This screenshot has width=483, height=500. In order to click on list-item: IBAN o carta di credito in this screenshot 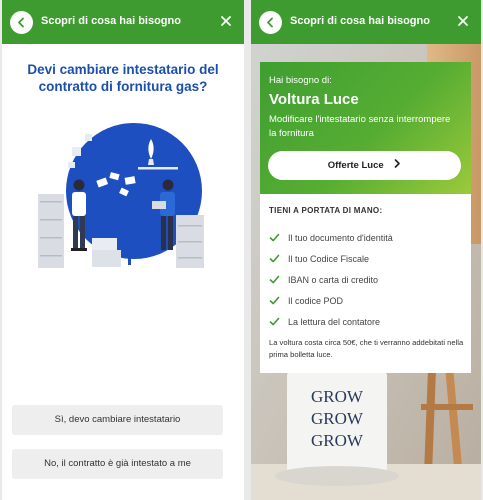, I will do `click(331, 279)`.